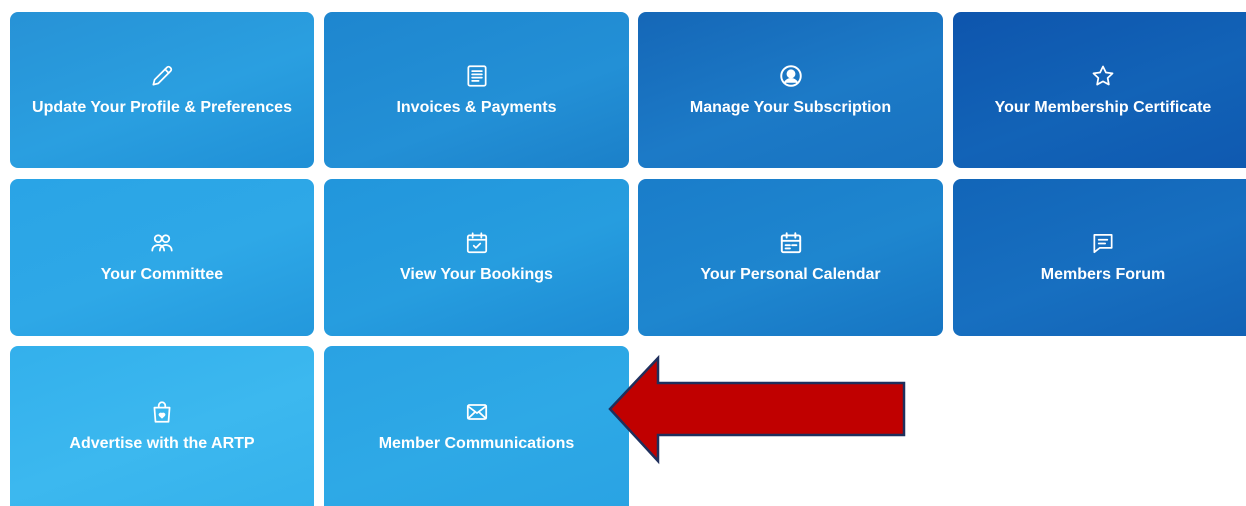 This screenshot has width=1246, height=506. Describe the element at coordinates (791, 243) in the screenshot. I see `calendar-icon` at that location.